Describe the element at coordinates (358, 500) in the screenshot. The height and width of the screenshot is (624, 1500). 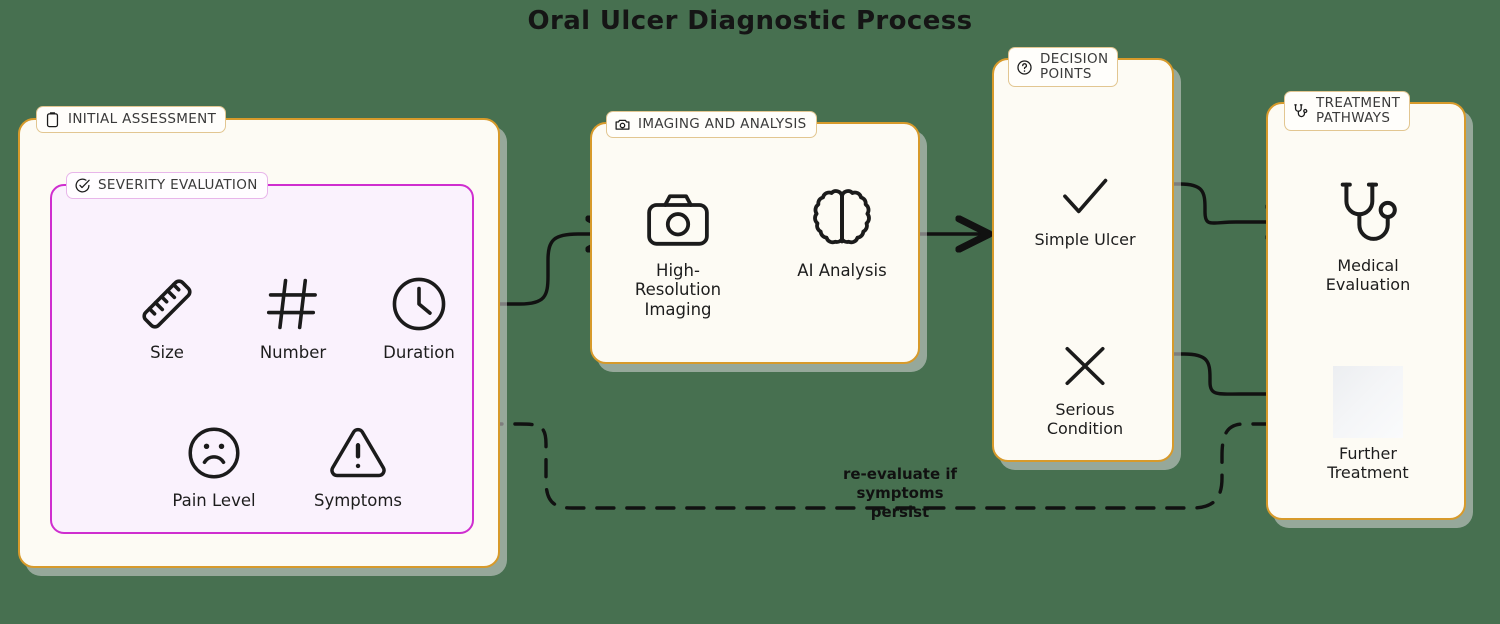
I see `node-symptoms-label: Symptoms` at that location.